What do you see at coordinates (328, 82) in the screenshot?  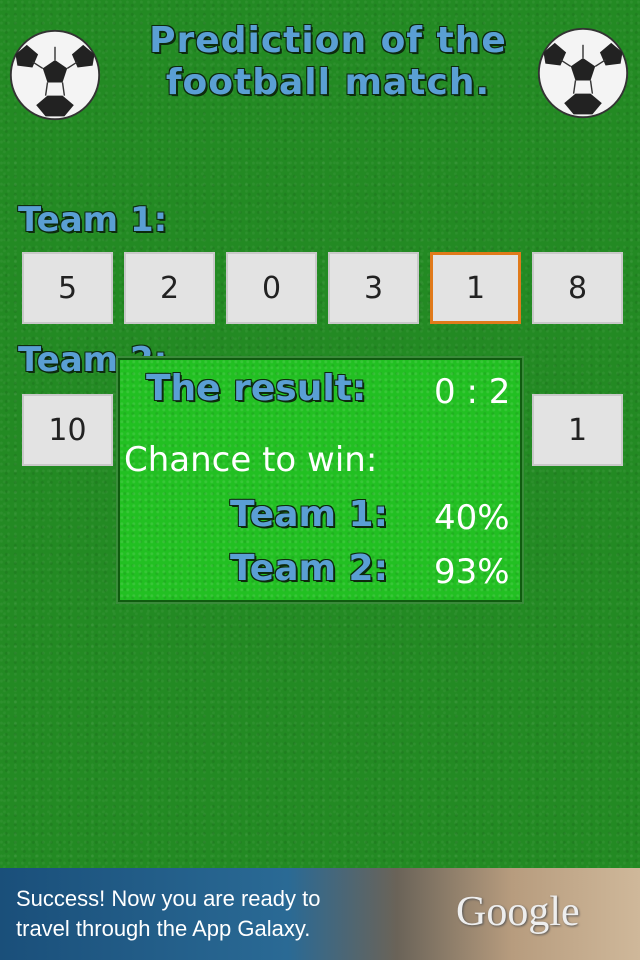 I see `title-line-2: football match.` at bounding box center [328, 82].